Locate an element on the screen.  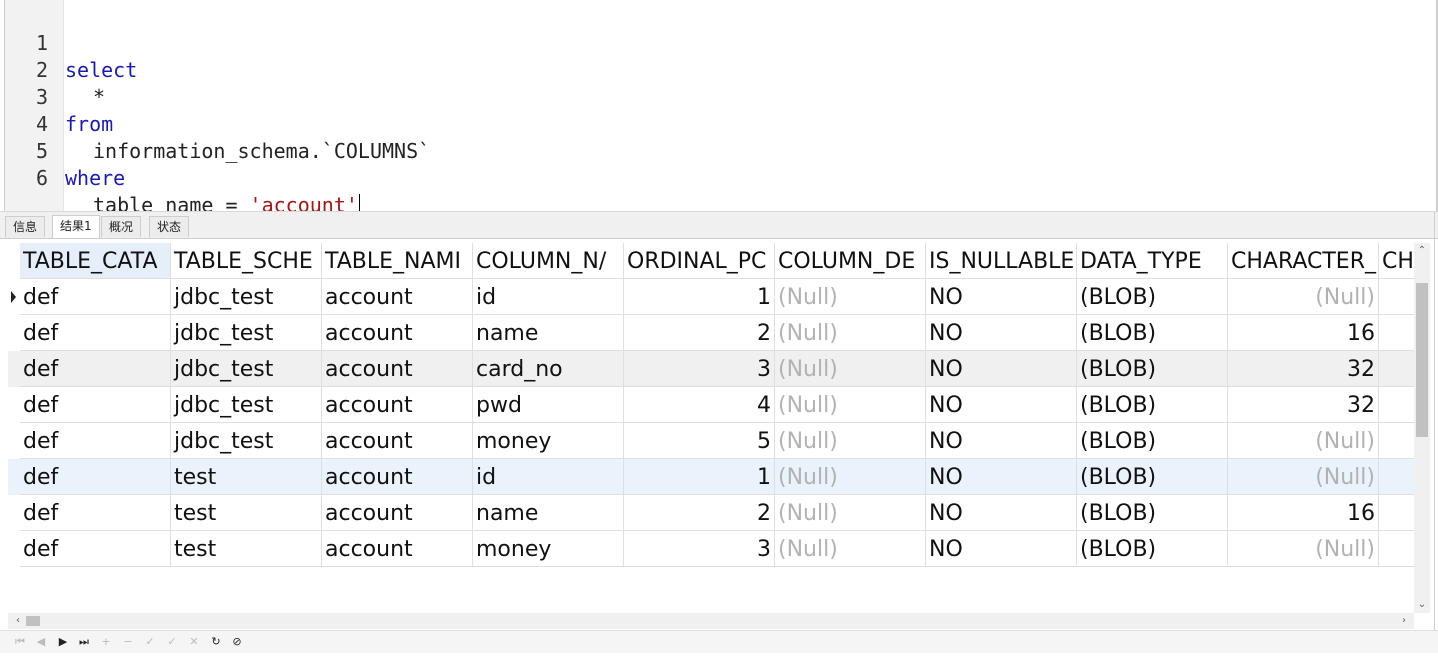
discard-changes-icon: ✓ is located at coordinates (172, 642).